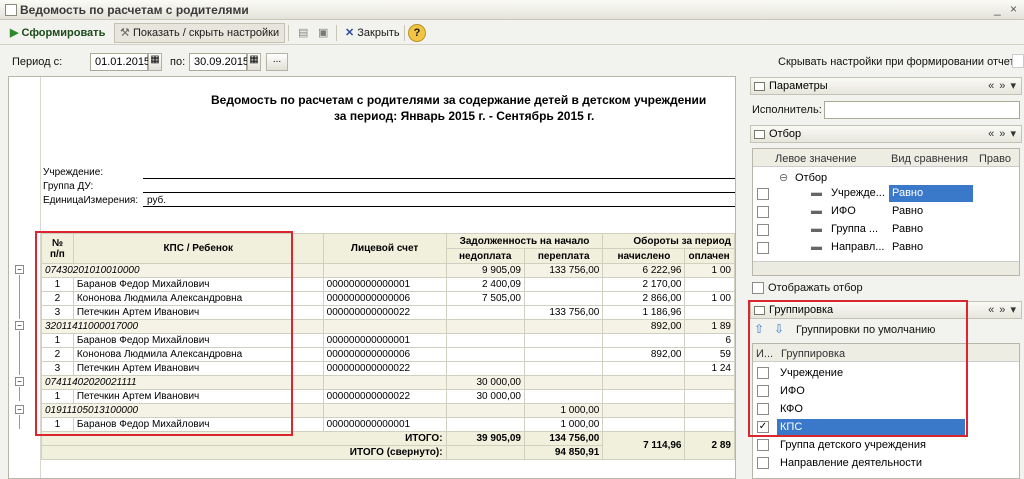 The height and width of the screenshot is (479, 1024). I want to click on close-button: ✕ Закрыть, so click(372, 33).